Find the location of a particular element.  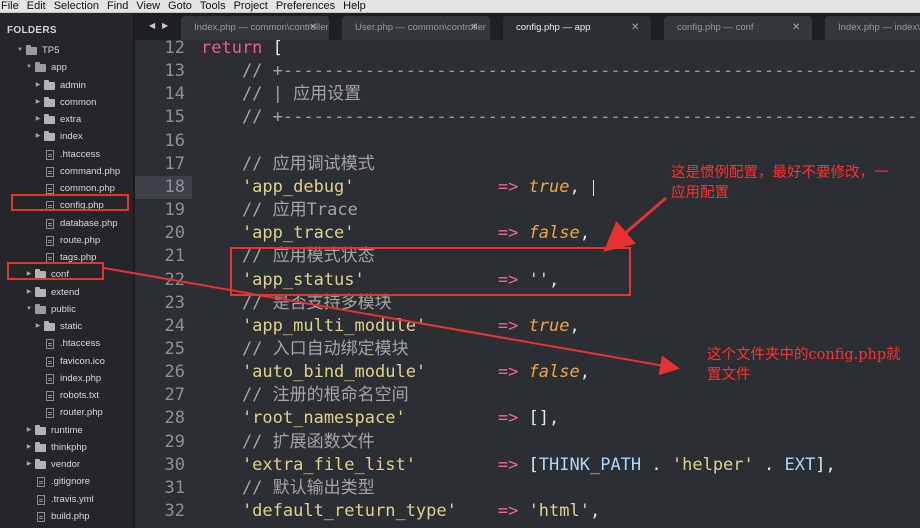

tree-folder-static: ▶ static is located at coordinates (66, 326).